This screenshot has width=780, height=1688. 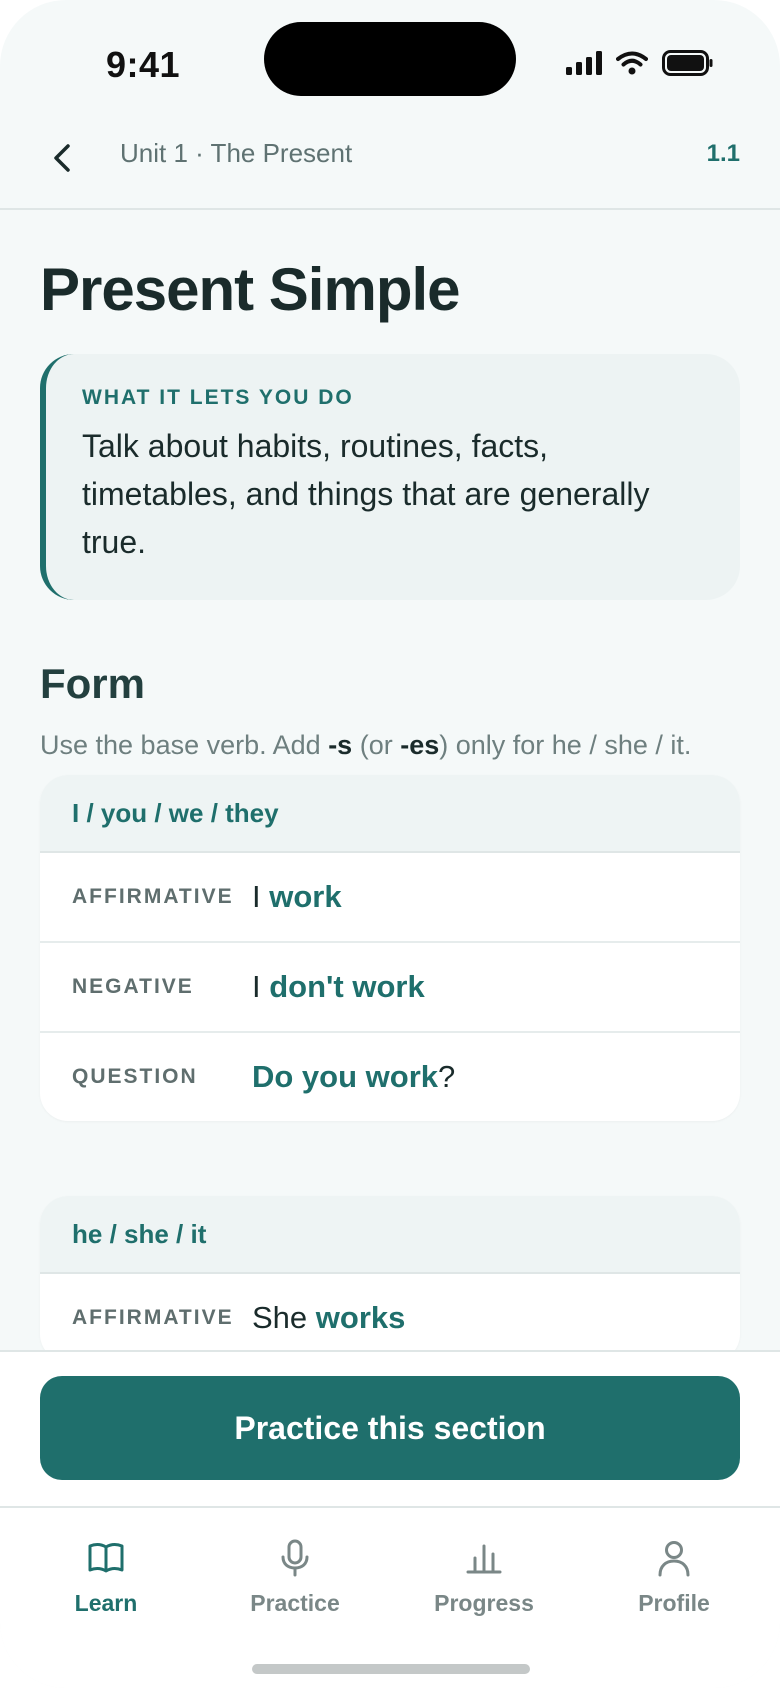 I want to click on card-header: he / she / it, so click(x=390, y=1235).